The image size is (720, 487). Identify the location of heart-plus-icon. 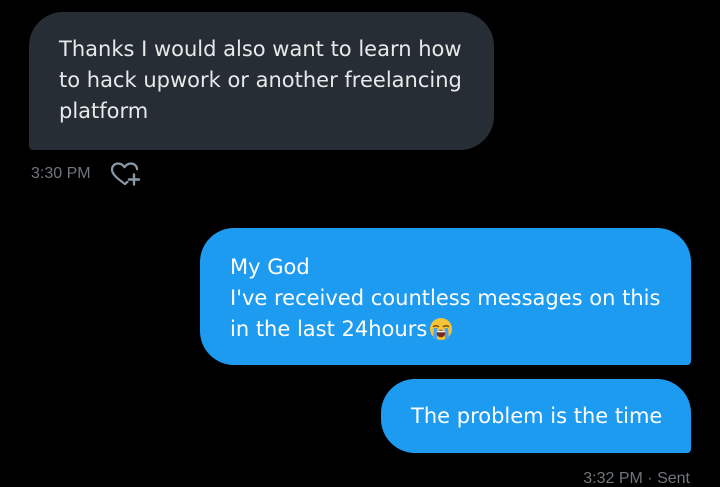
(125, 174).